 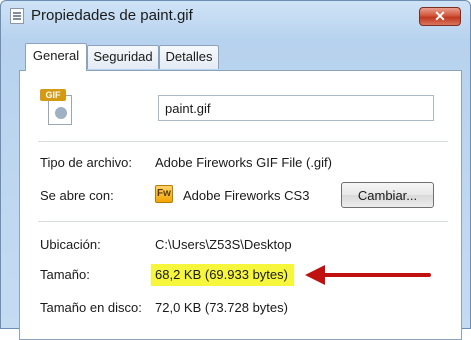 What do you see at coordinates (296, 108) in the screenshot?
I see `file-name-field` at bounding box center [296, 108].